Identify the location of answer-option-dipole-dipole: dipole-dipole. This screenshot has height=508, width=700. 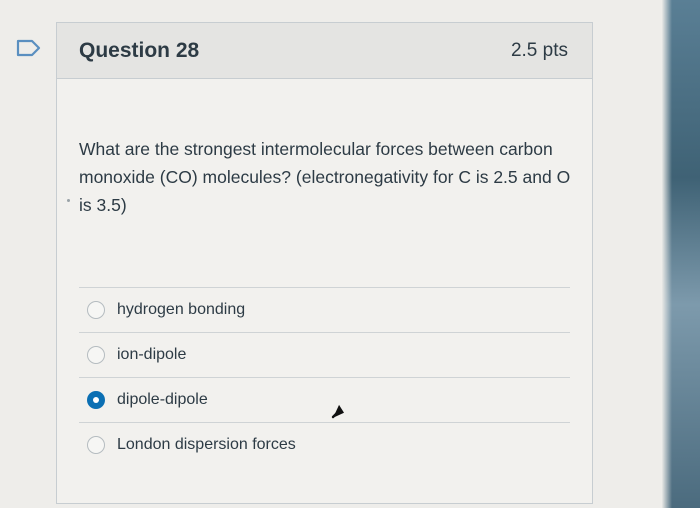
(324, 399).